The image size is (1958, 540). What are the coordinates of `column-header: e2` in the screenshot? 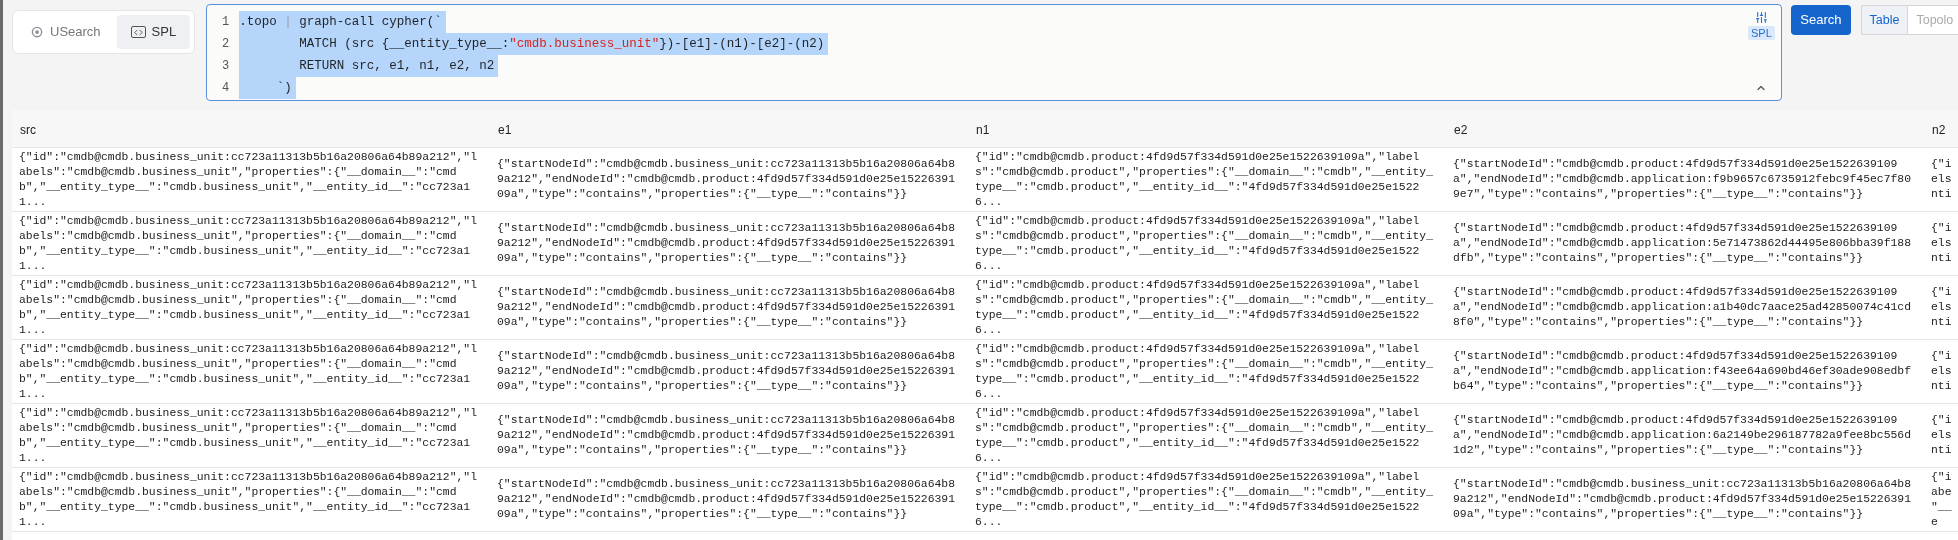 It's located at (1461, 129).